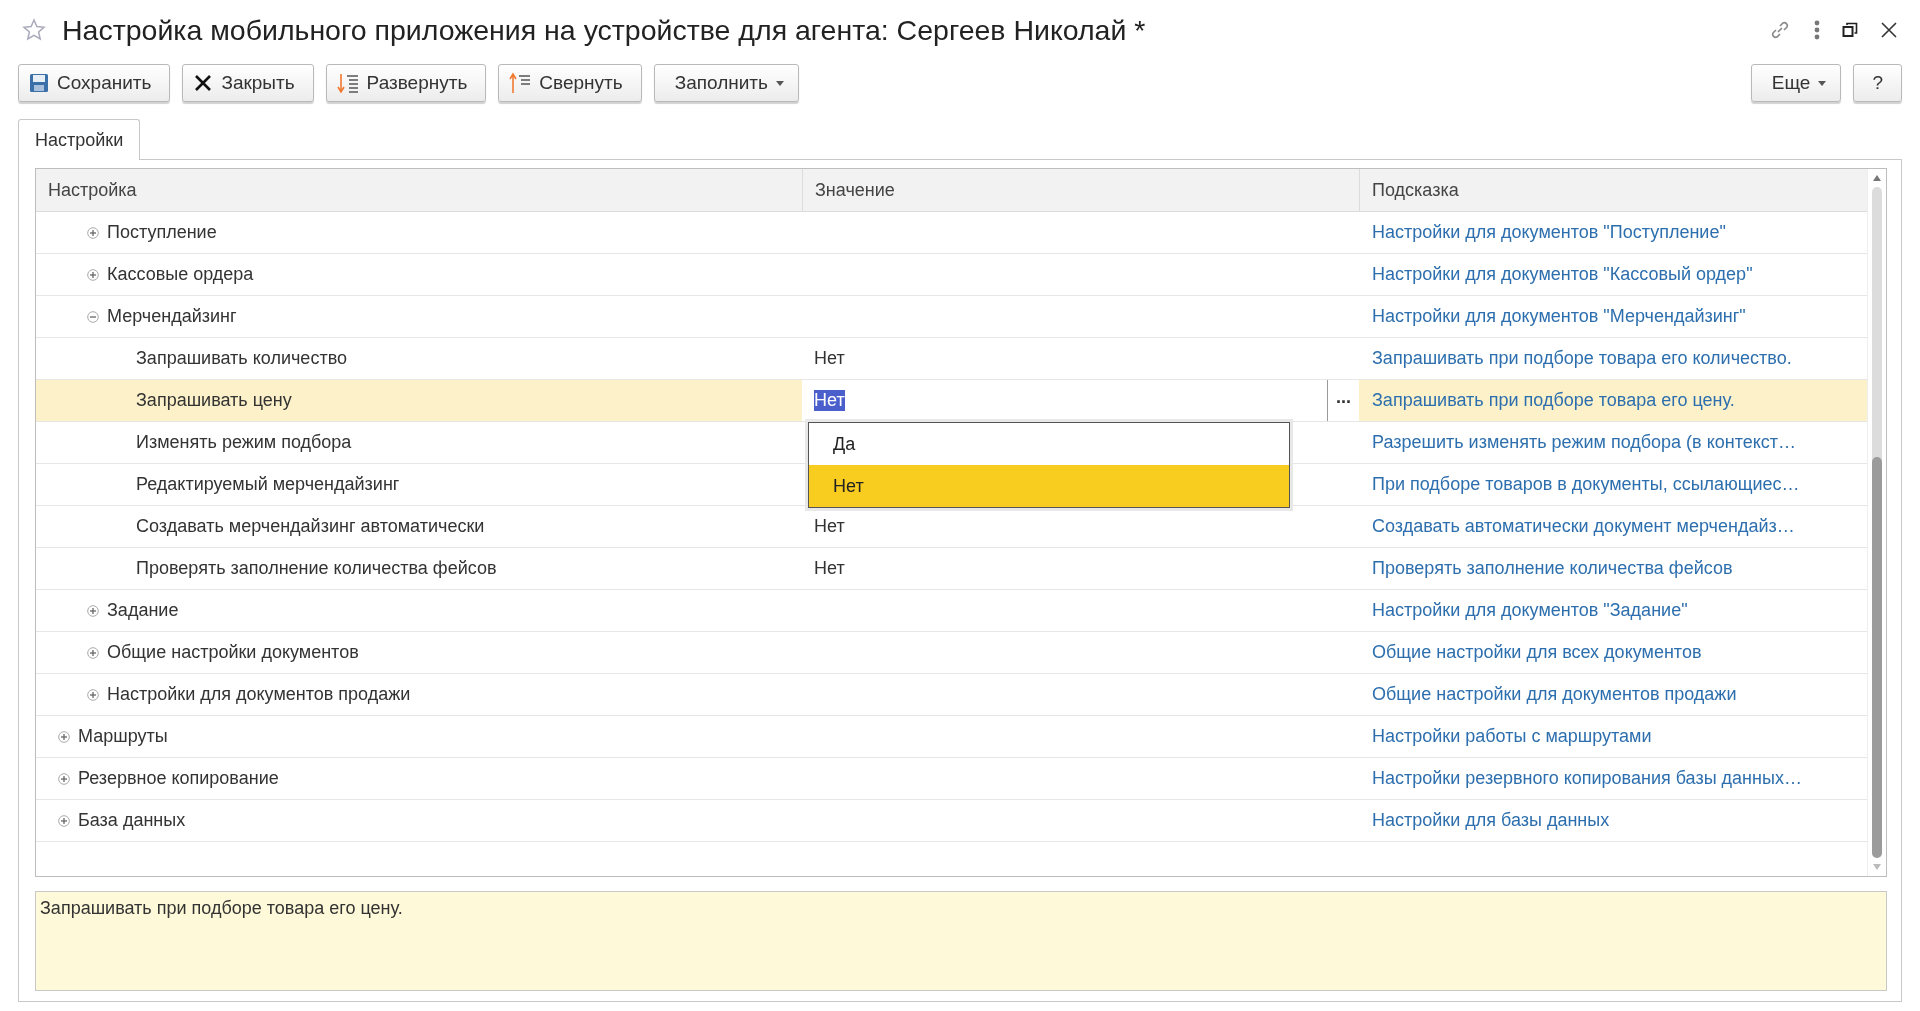  I want to click on setting-name: Общие настройки документов, so click(233, 652).